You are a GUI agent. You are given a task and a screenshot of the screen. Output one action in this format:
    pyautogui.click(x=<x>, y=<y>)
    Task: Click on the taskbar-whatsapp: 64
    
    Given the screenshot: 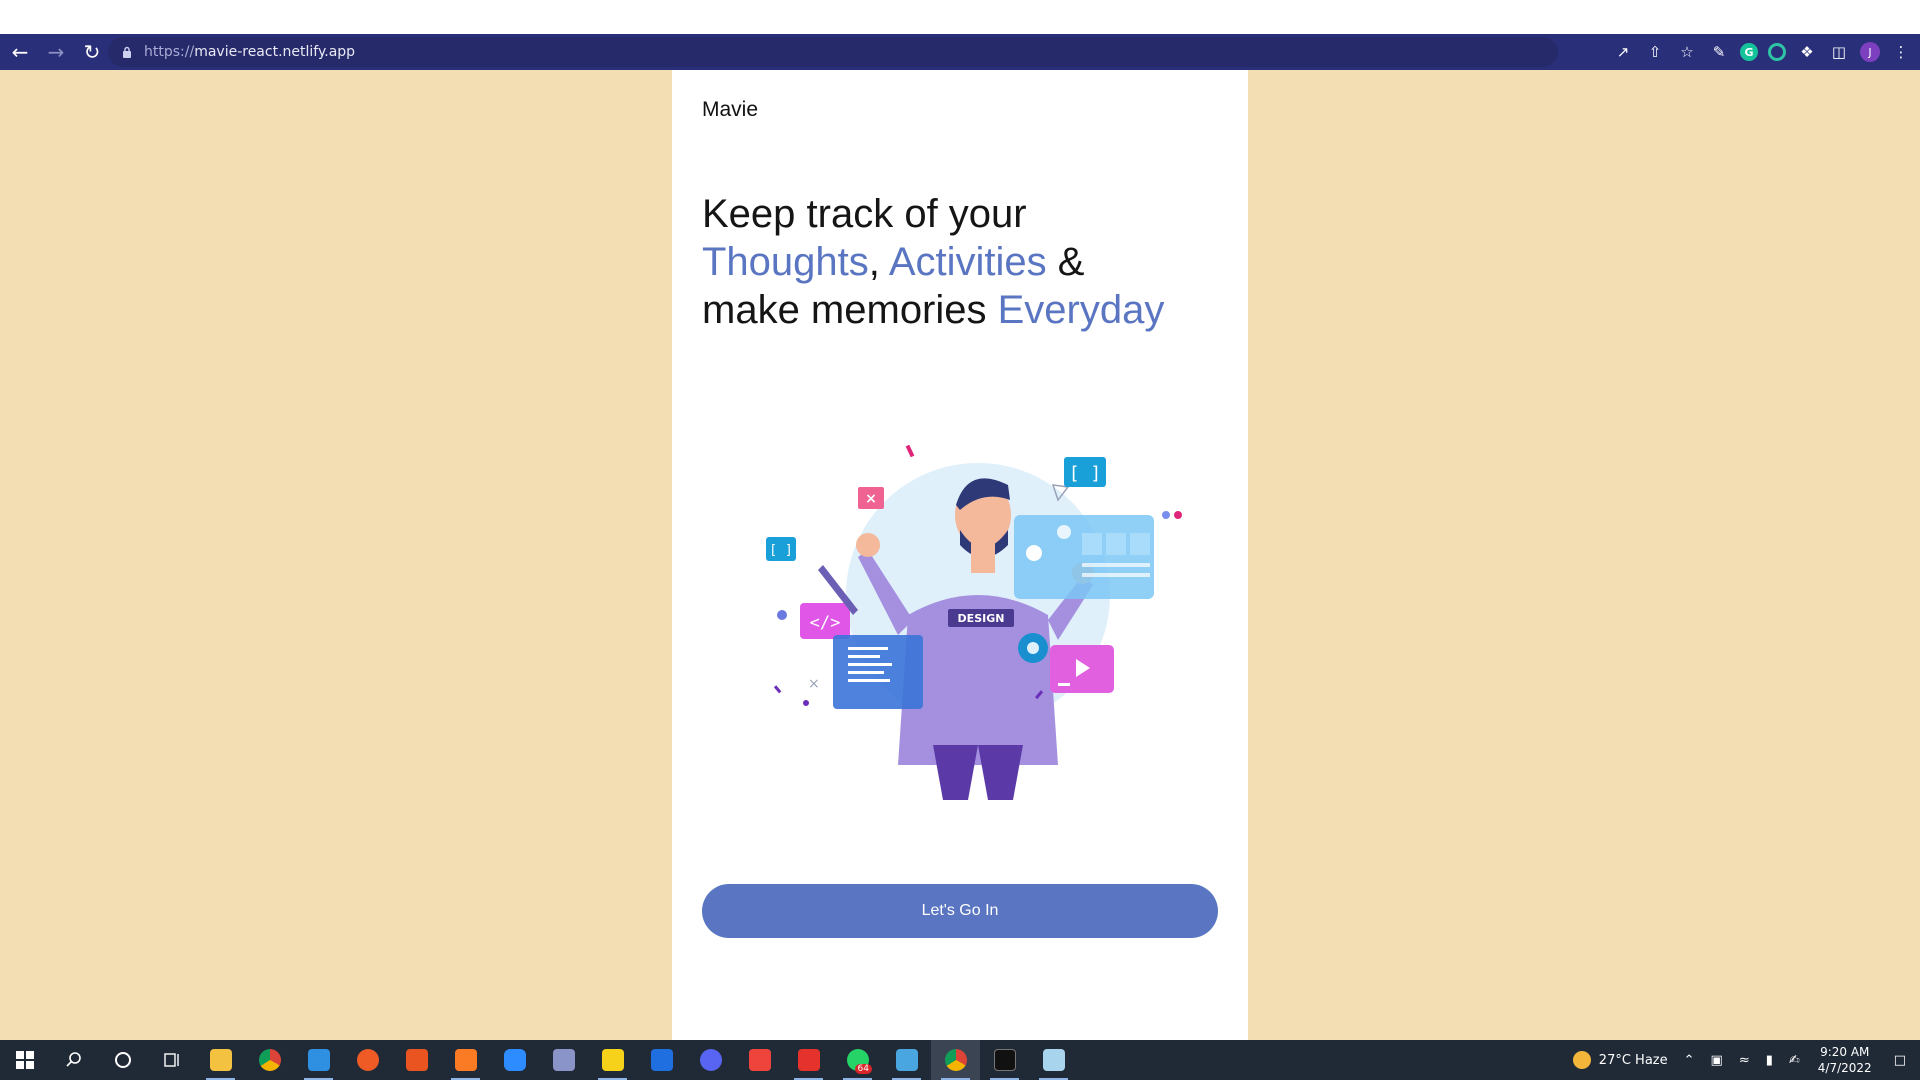 What is the action you would take?
    pyautogui.click(x=857, y=1060)
    